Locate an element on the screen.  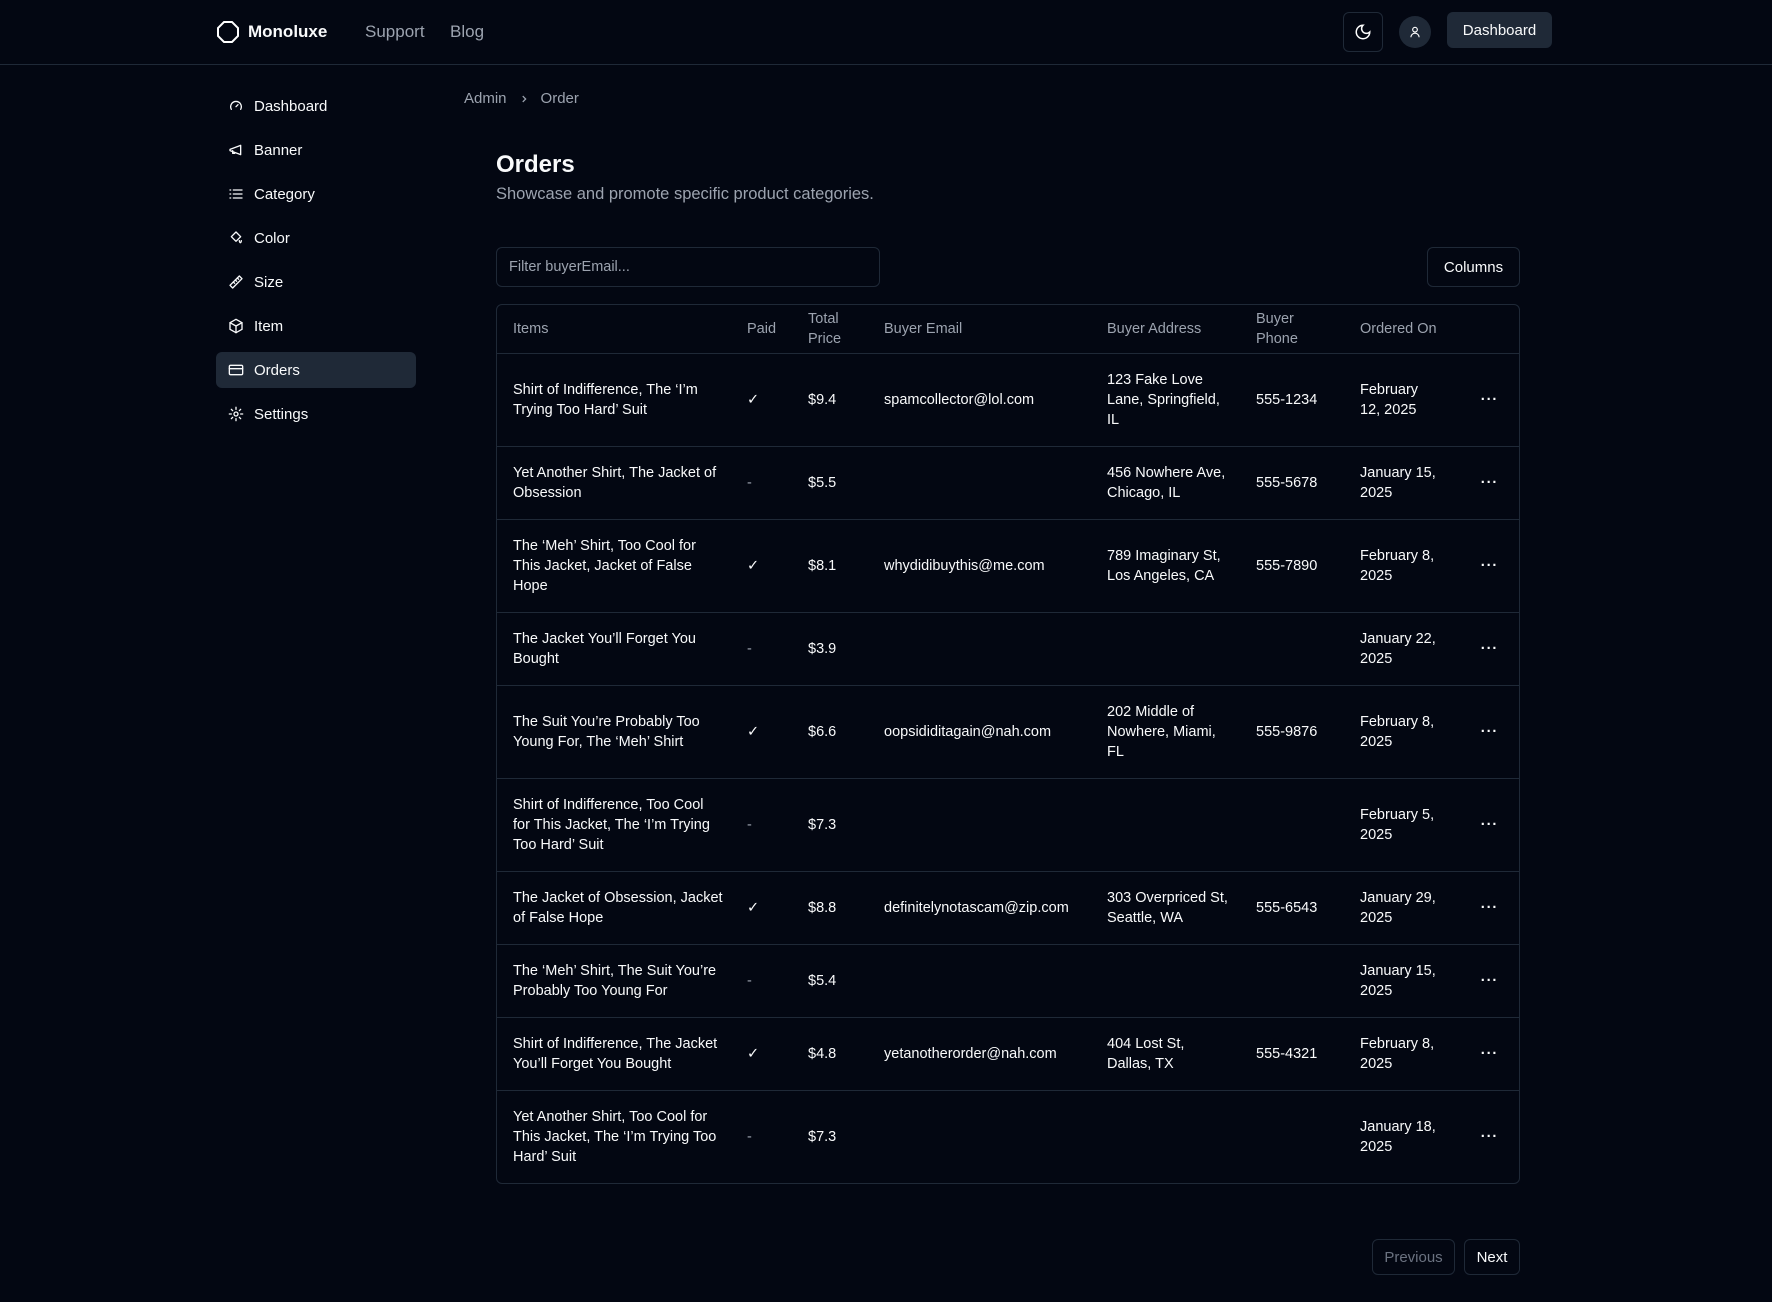
sidebar-item-color: Color is located at coordinates (316, 238).